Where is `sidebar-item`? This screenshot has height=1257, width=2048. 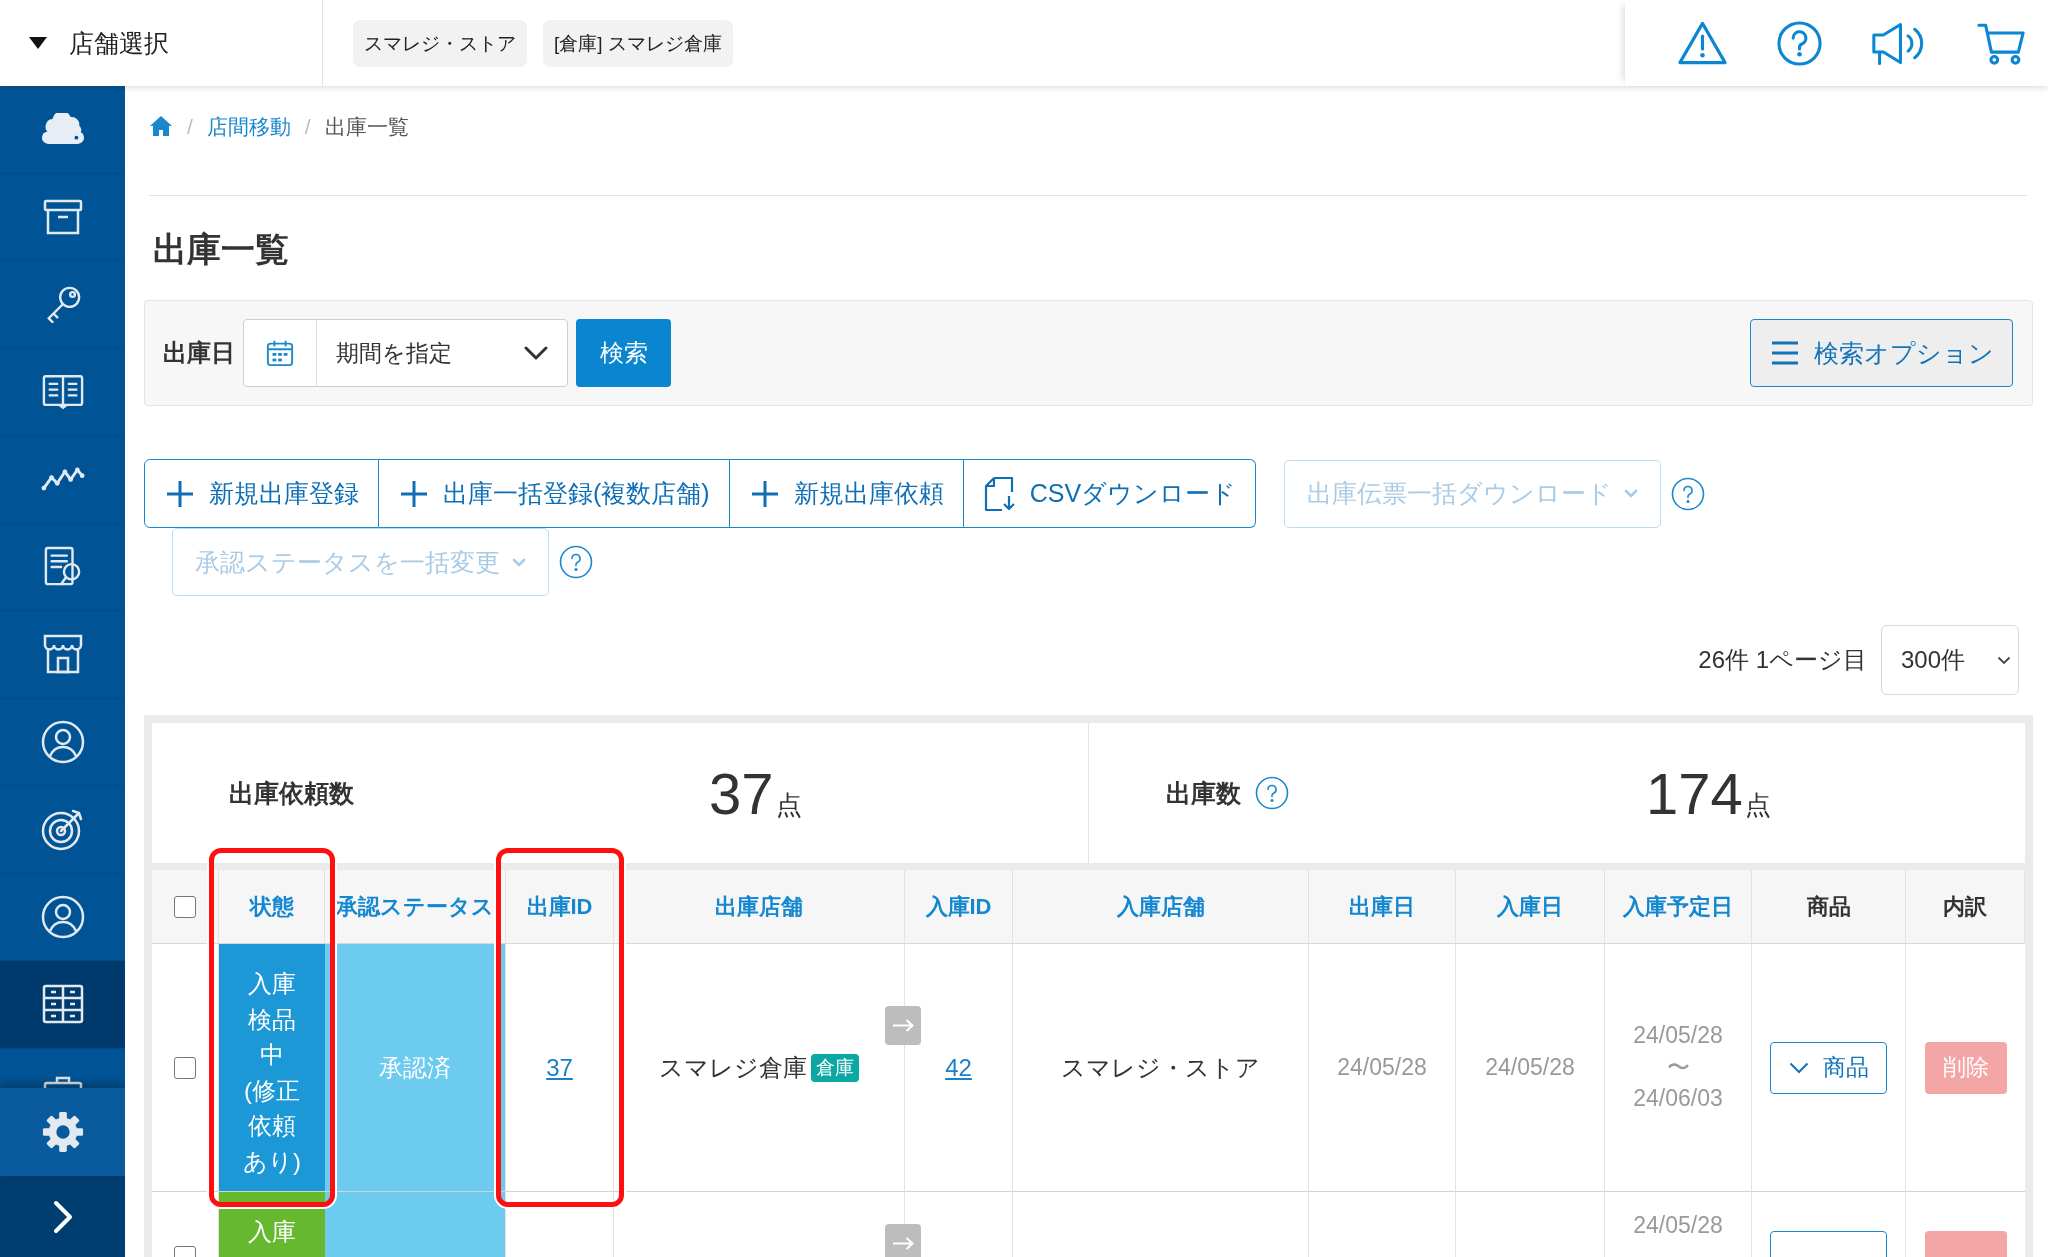 sidebar-item is located at coordinates (62, 1005).